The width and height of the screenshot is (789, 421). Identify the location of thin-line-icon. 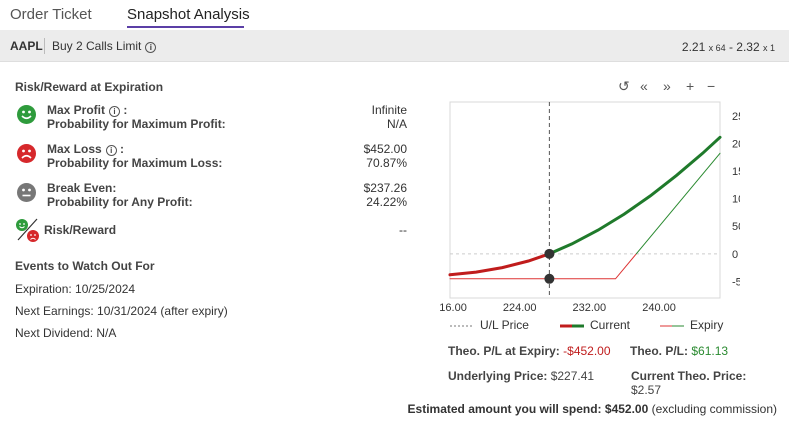
(672, 326).